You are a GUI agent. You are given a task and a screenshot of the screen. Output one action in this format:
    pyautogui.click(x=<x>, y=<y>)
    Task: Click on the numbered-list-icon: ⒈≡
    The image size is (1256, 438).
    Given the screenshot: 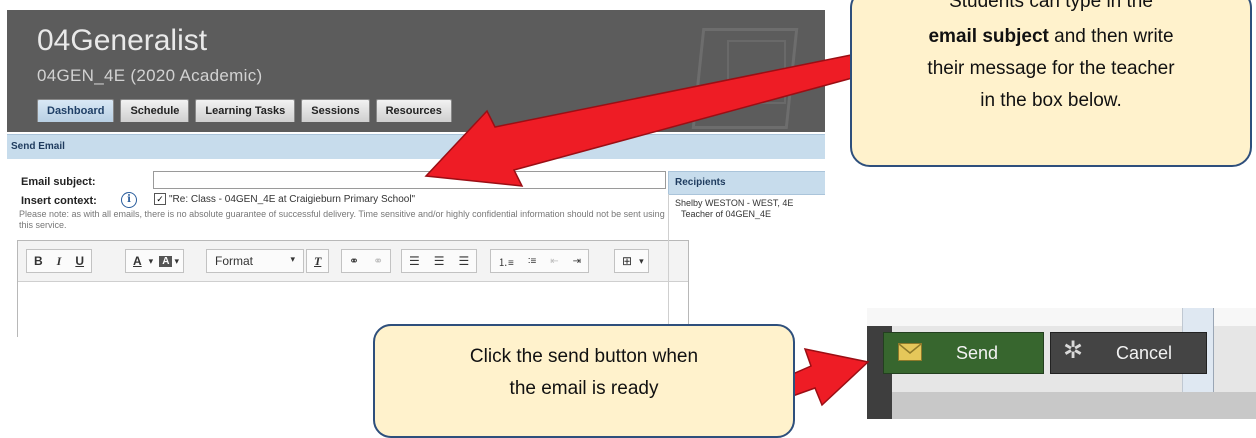 What is the action you would take?
    pyautogui.click(x=506, y=261)
    